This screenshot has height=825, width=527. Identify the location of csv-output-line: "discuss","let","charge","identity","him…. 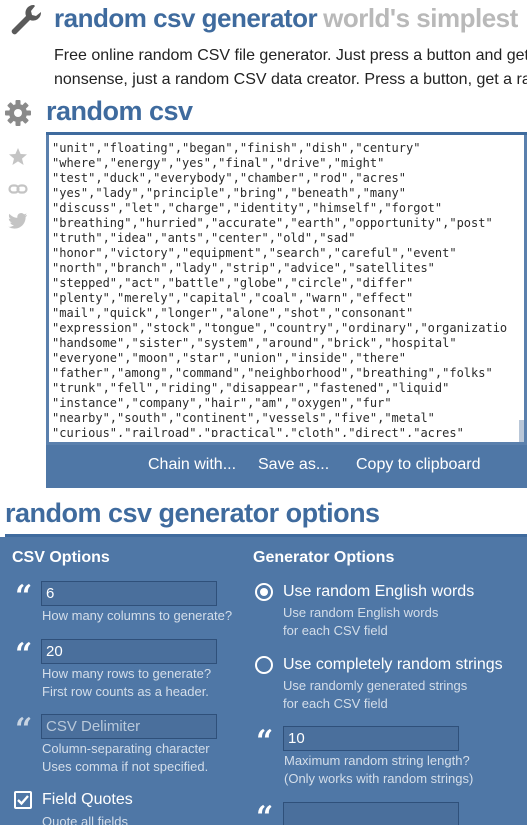
(247, 208).